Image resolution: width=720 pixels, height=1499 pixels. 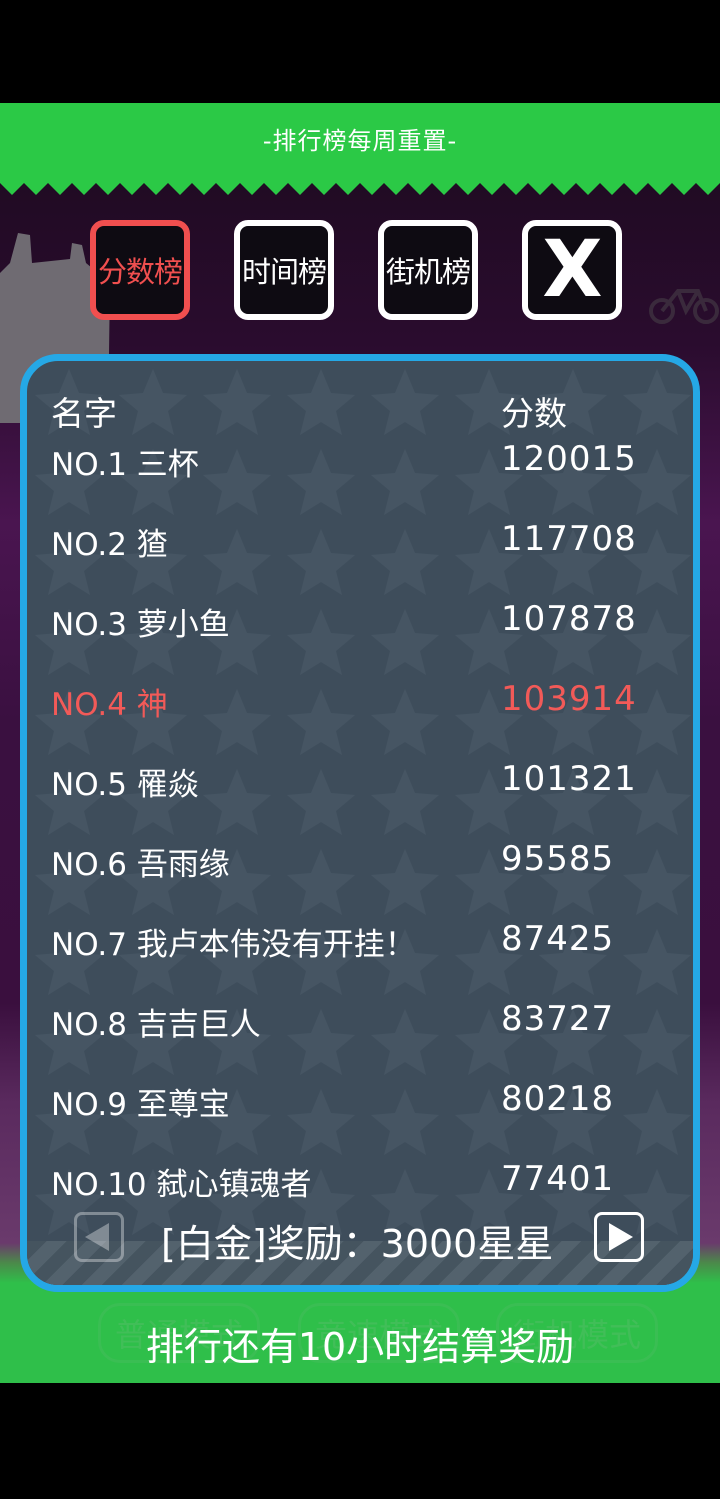 I want to click on tab-arcade-leaderboard: 街机榜, so click(x=428, y=270).